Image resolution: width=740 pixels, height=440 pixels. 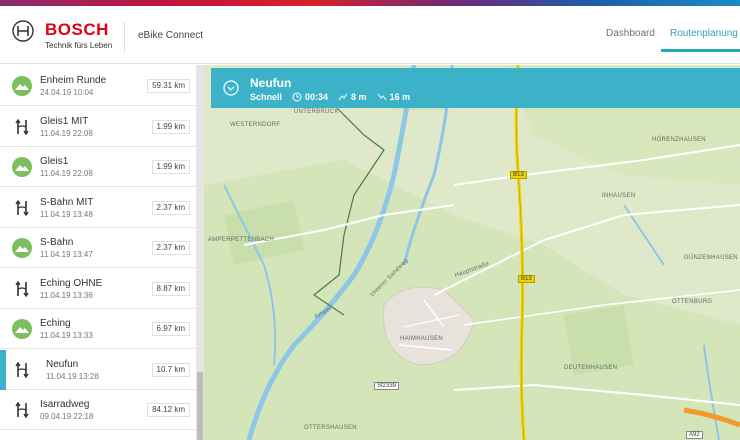 I want to click on route-distance-badge: 6.97 km, so click(x=170, y=329).